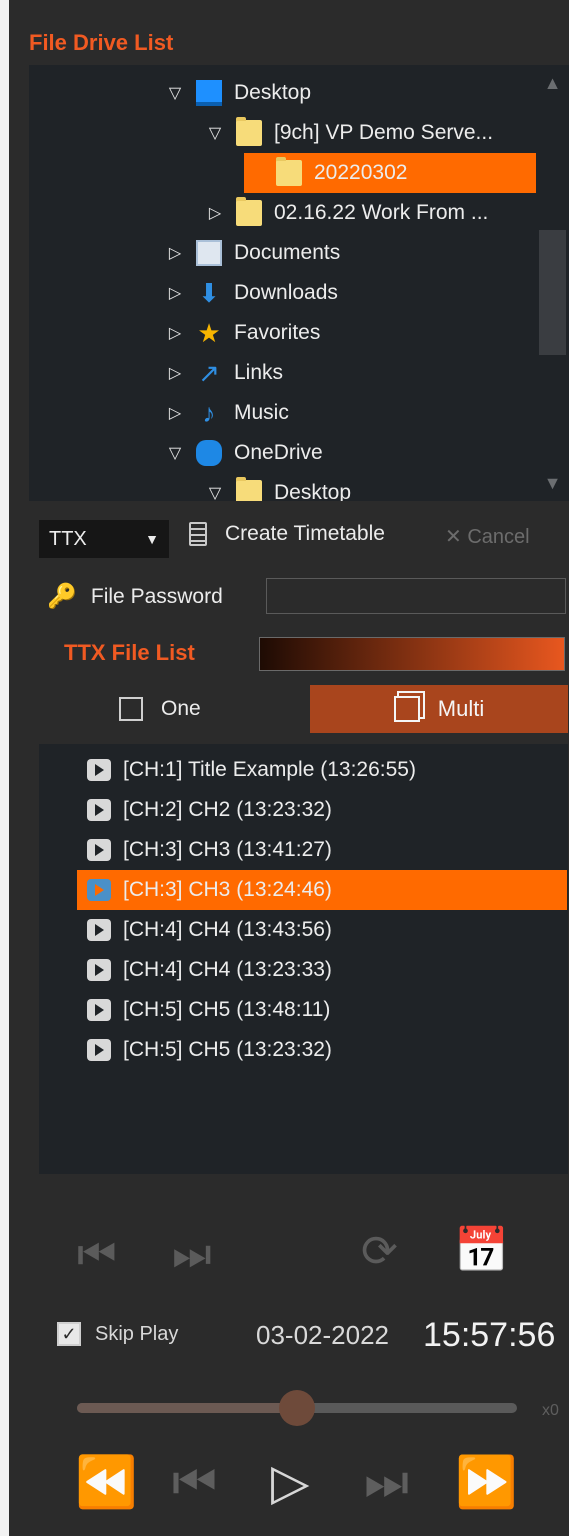  I want to click on skip-play-label: Skip Play, so click(137, 1333).